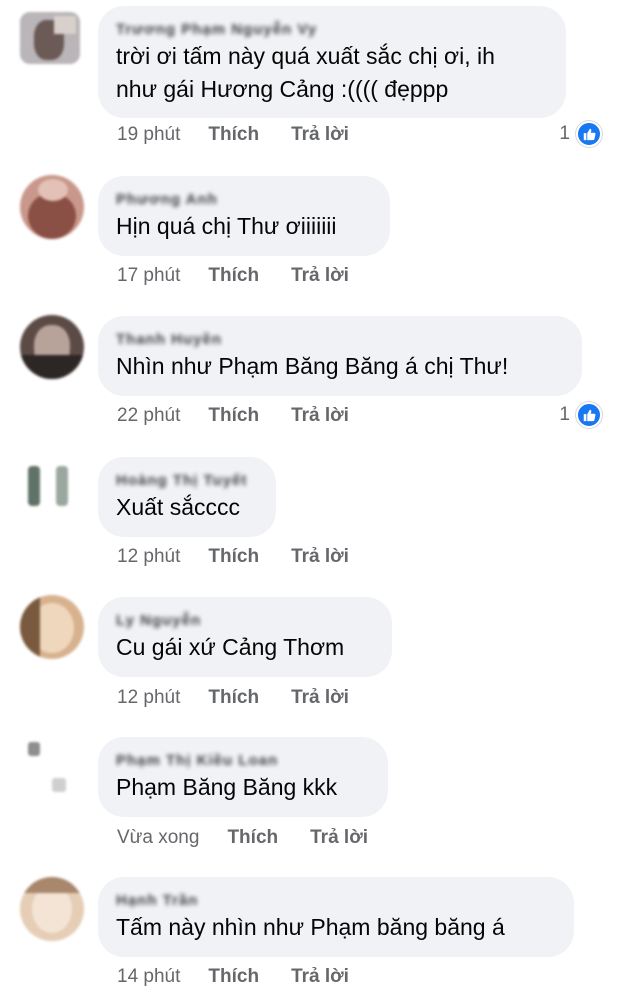 This screenshot has height=989, width=620. Describe the element at coordinates (148, 135) in the screenshot. I see `comment-time: 19 phút` at that location.